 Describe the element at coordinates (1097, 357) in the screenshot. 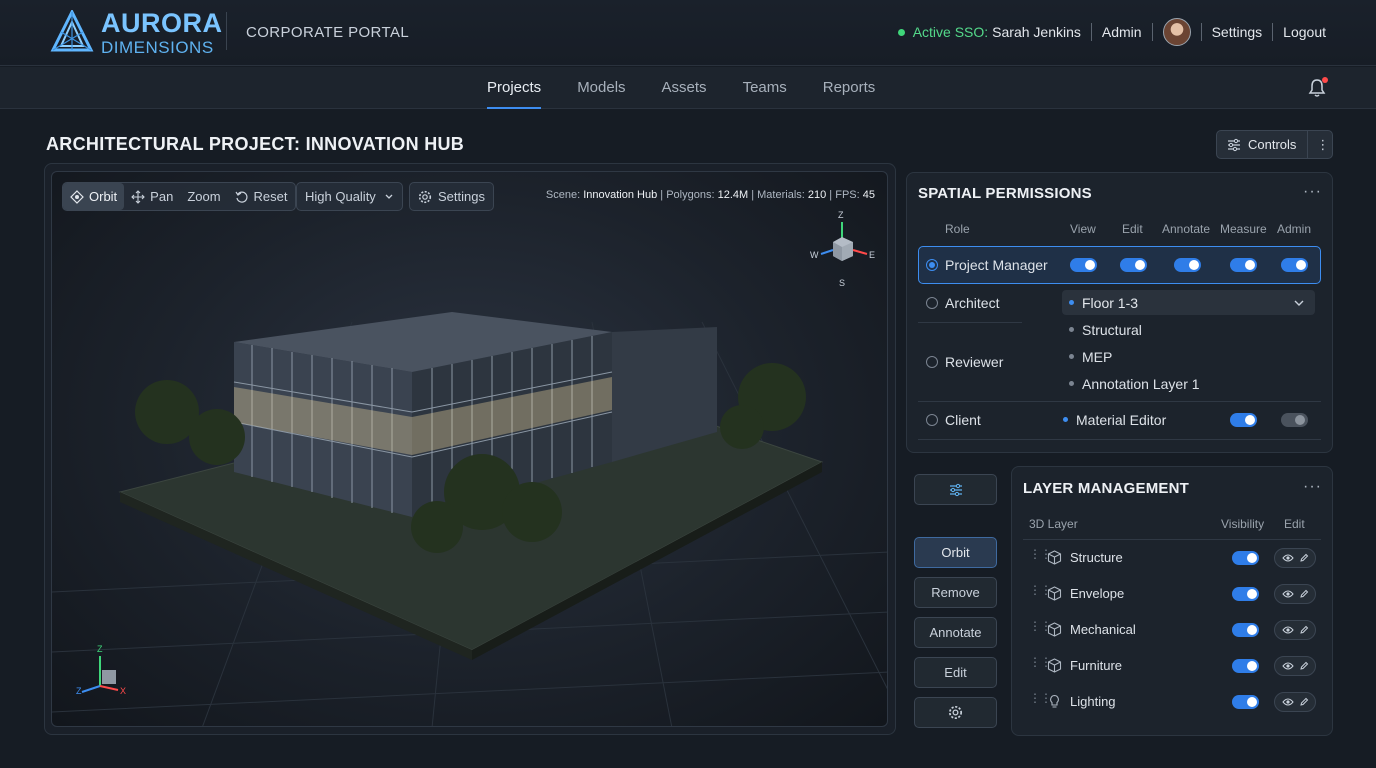

I see `layer-option-mep: MEP` at that location.